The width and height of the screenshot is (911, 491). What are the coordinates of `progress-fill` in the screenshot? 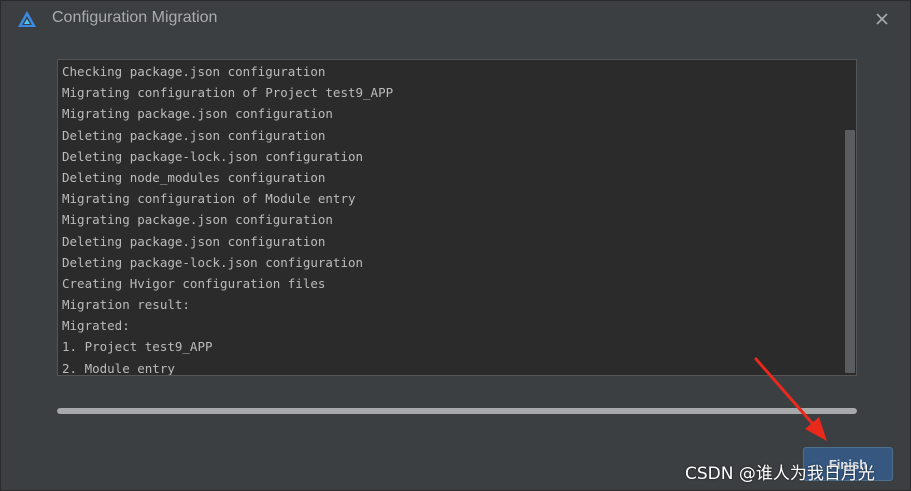 It's located at (457, 411).